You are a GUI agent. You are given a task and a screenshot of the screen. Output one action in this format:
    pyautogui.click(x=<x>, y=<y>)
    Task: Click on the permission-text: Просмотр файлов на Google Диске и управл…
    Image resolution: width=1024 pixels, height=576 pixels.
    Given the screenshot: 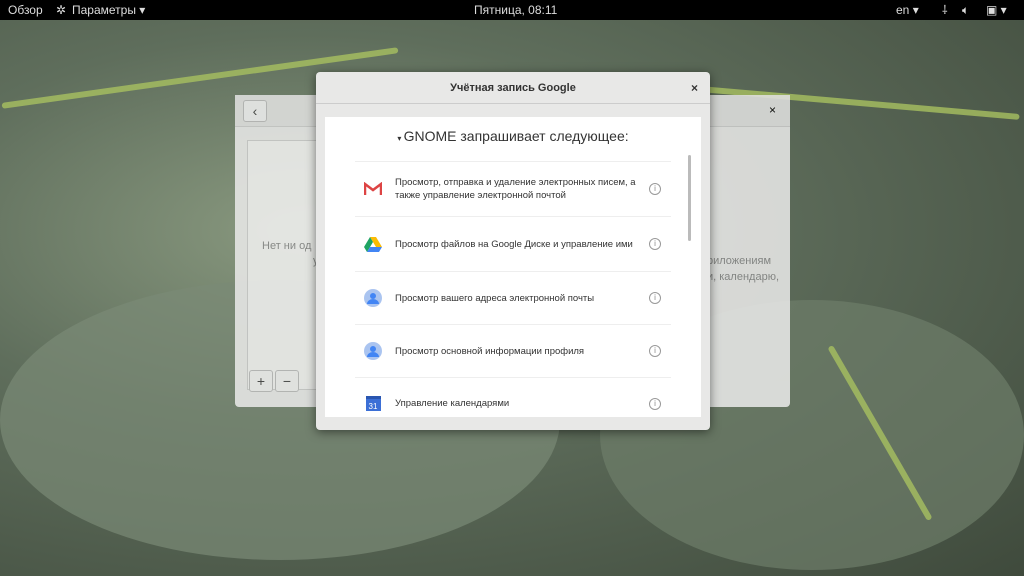 What is the action you would take?
    pyautogui.click(x=514, y=244)
    